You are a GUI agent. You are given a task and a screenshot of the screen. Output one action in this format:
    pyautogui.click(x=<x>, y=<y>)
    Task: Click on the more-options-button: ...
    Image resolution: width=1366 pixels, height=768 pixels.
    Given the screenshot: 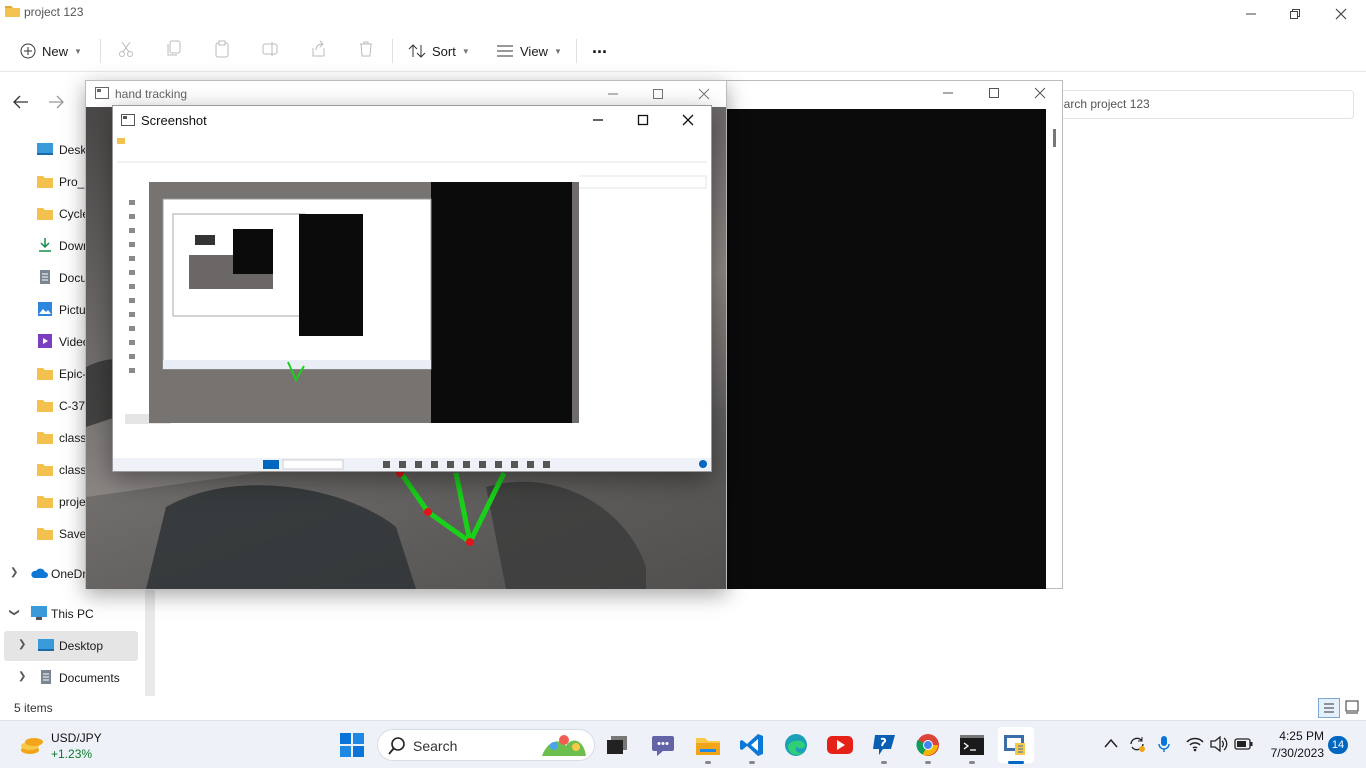 What is the action you would take?
    pyautogui.click(x=599, y=47)
    